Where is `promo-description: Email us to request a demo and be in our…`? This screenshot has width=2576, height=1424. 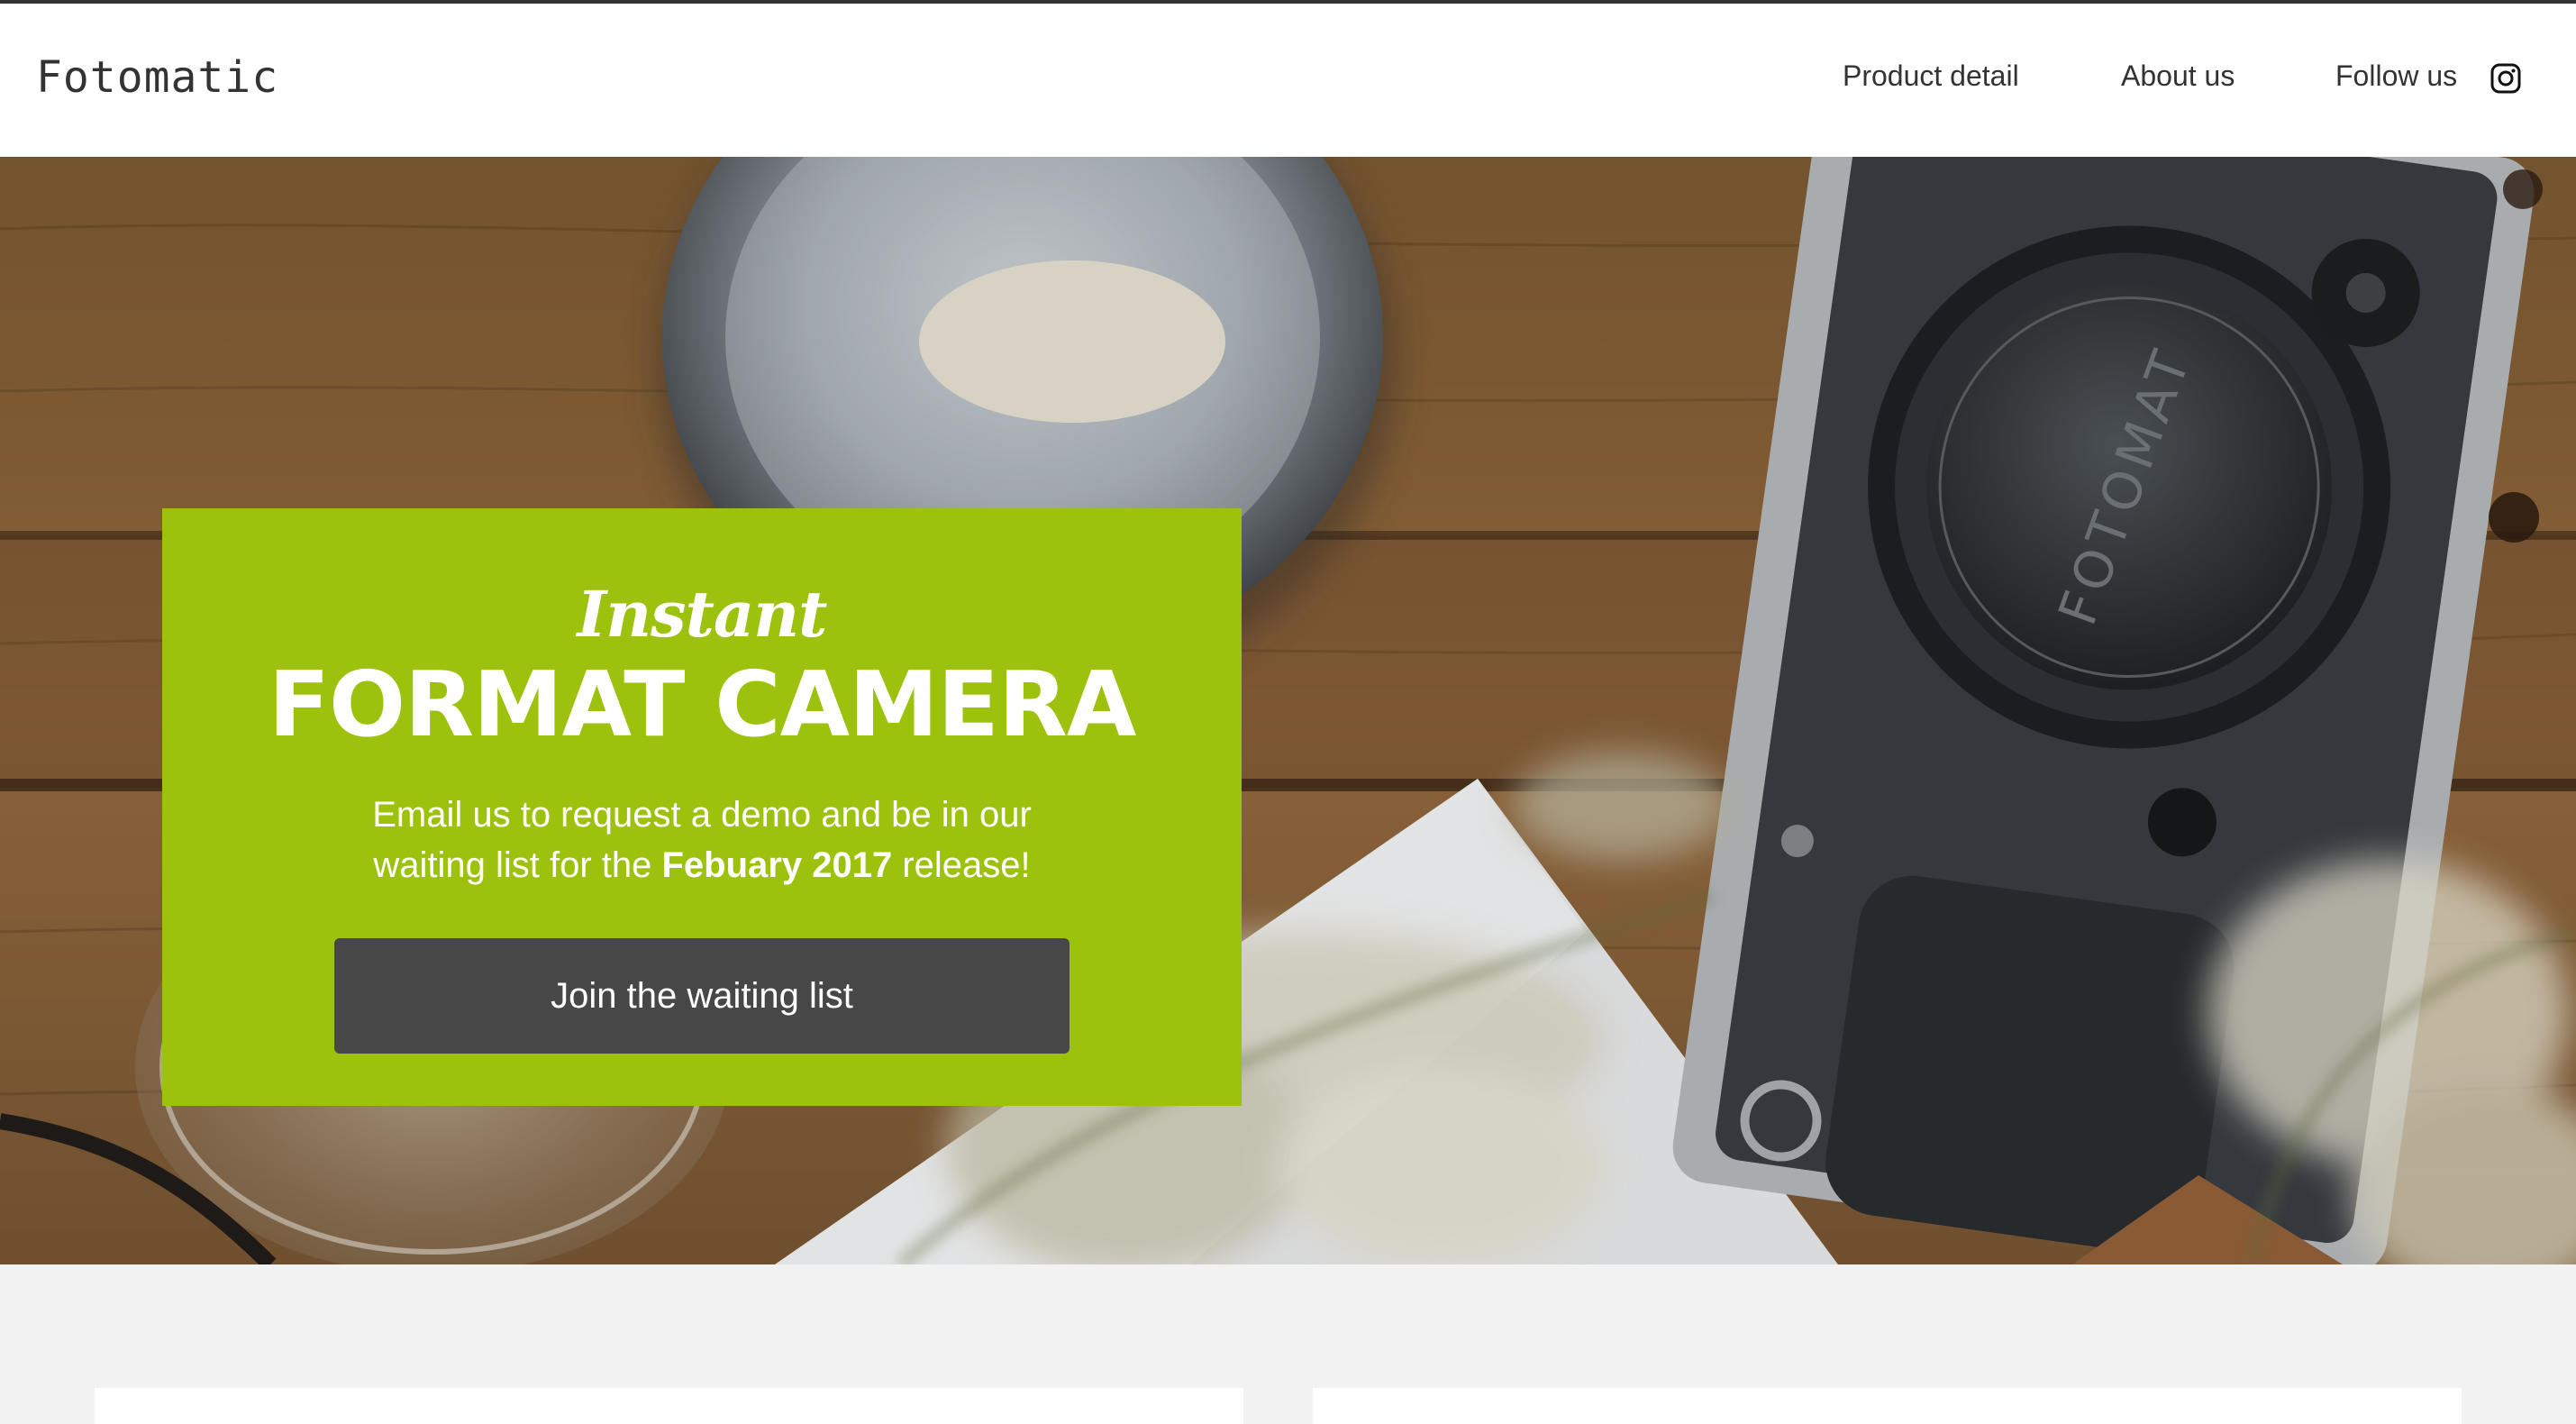
promo-description: Email us to request a demo and be in our… is located at coordinates (701, 840).